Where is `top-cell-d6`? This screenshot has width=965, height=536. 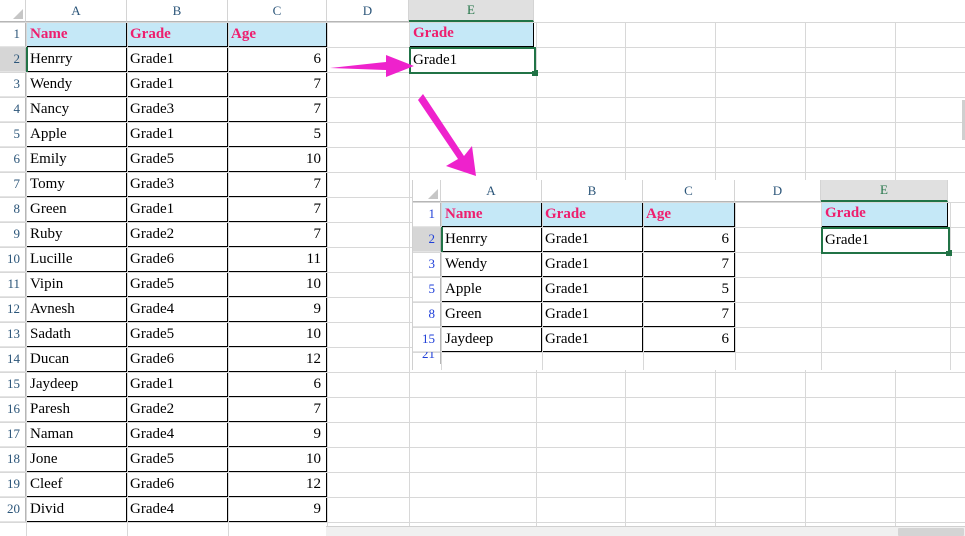 top-cell-d6 is located at coordinates (368, 159).